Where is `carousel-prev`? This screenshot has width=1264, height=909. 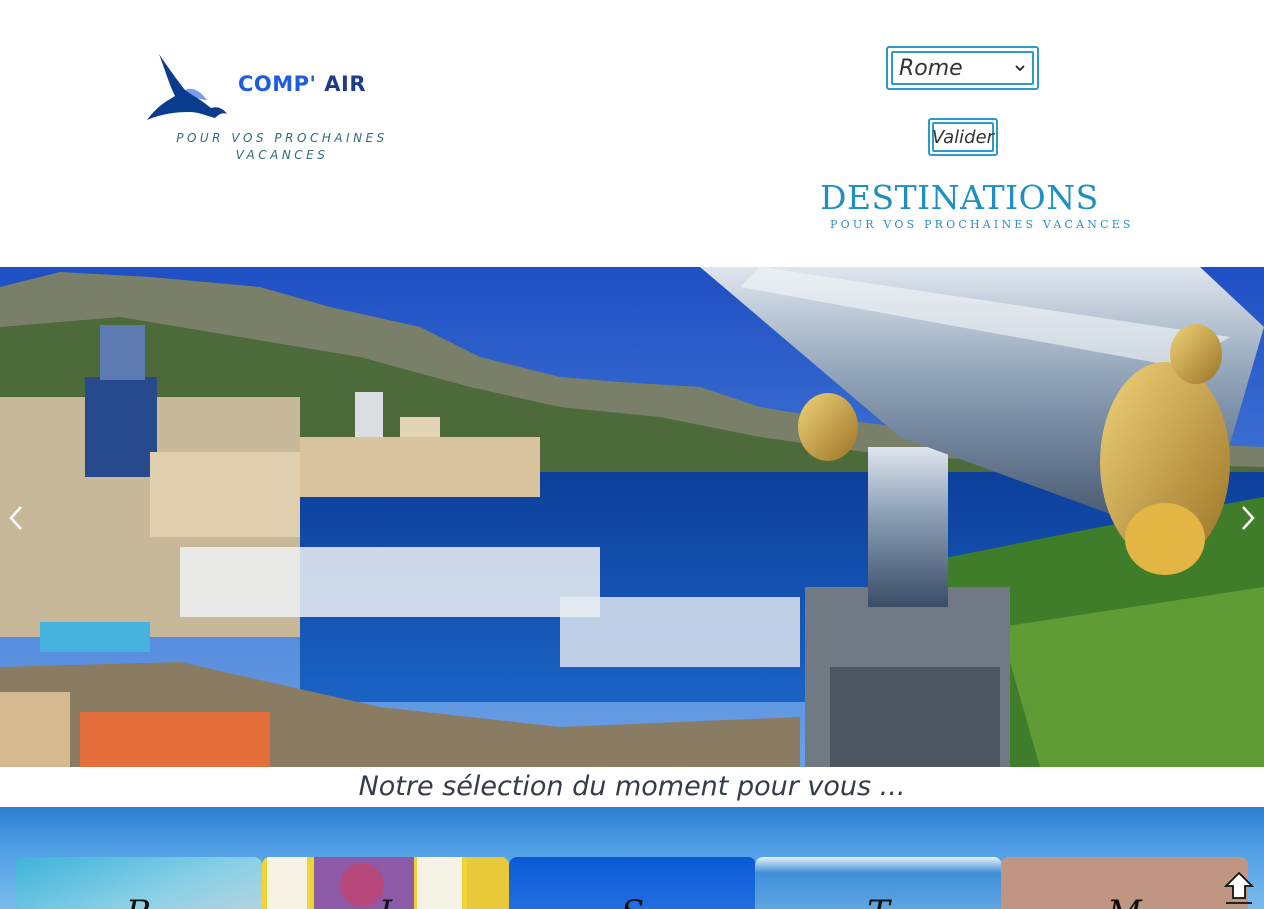 carousel-prev is located at coordinates (16, 518).